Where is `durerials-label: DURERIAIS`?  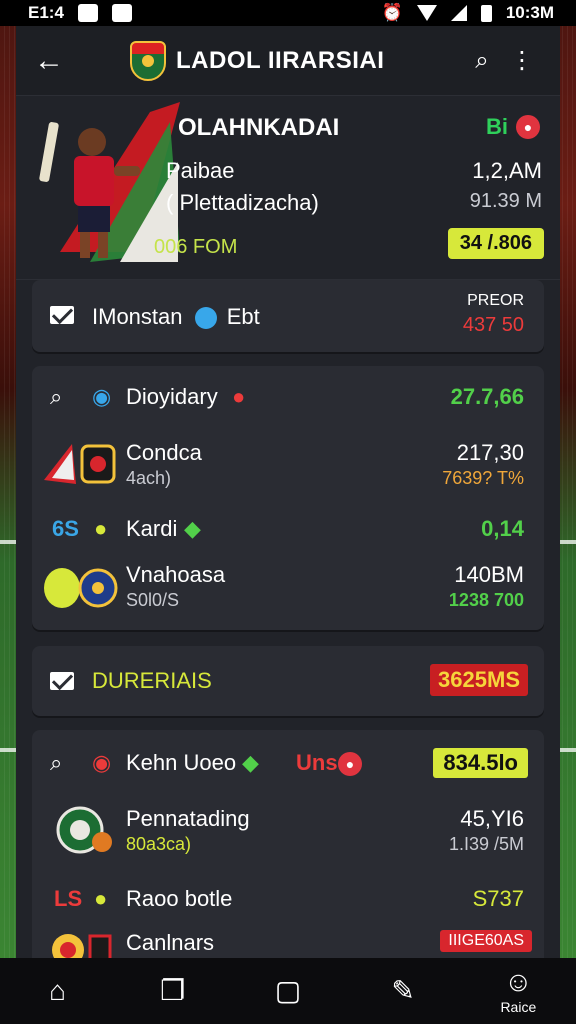
durerials-label: DURERIAIS is located at coordinates (152, 680).